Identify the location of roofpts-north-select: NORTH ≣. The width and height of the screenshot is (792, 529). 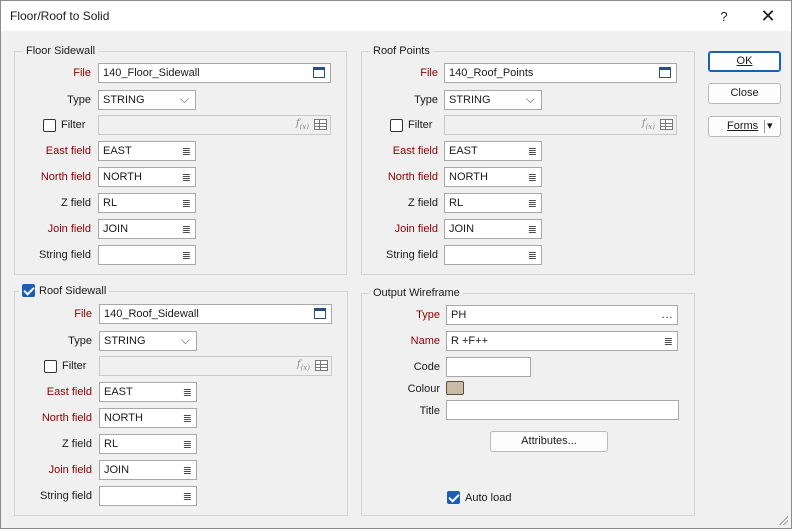
(493, 177).